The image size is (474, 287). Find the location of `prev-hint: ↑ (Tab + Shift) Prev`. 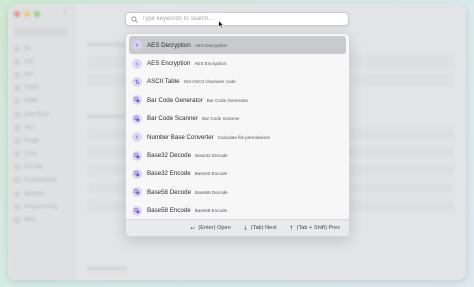

prev-hint: ↑ (Tab + Shift) Prev is located at coordinates (314, 228).